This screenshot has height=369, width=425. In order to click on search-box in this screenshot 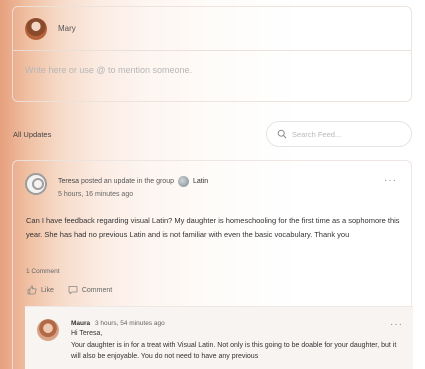, I will do `click(339, 134)`.